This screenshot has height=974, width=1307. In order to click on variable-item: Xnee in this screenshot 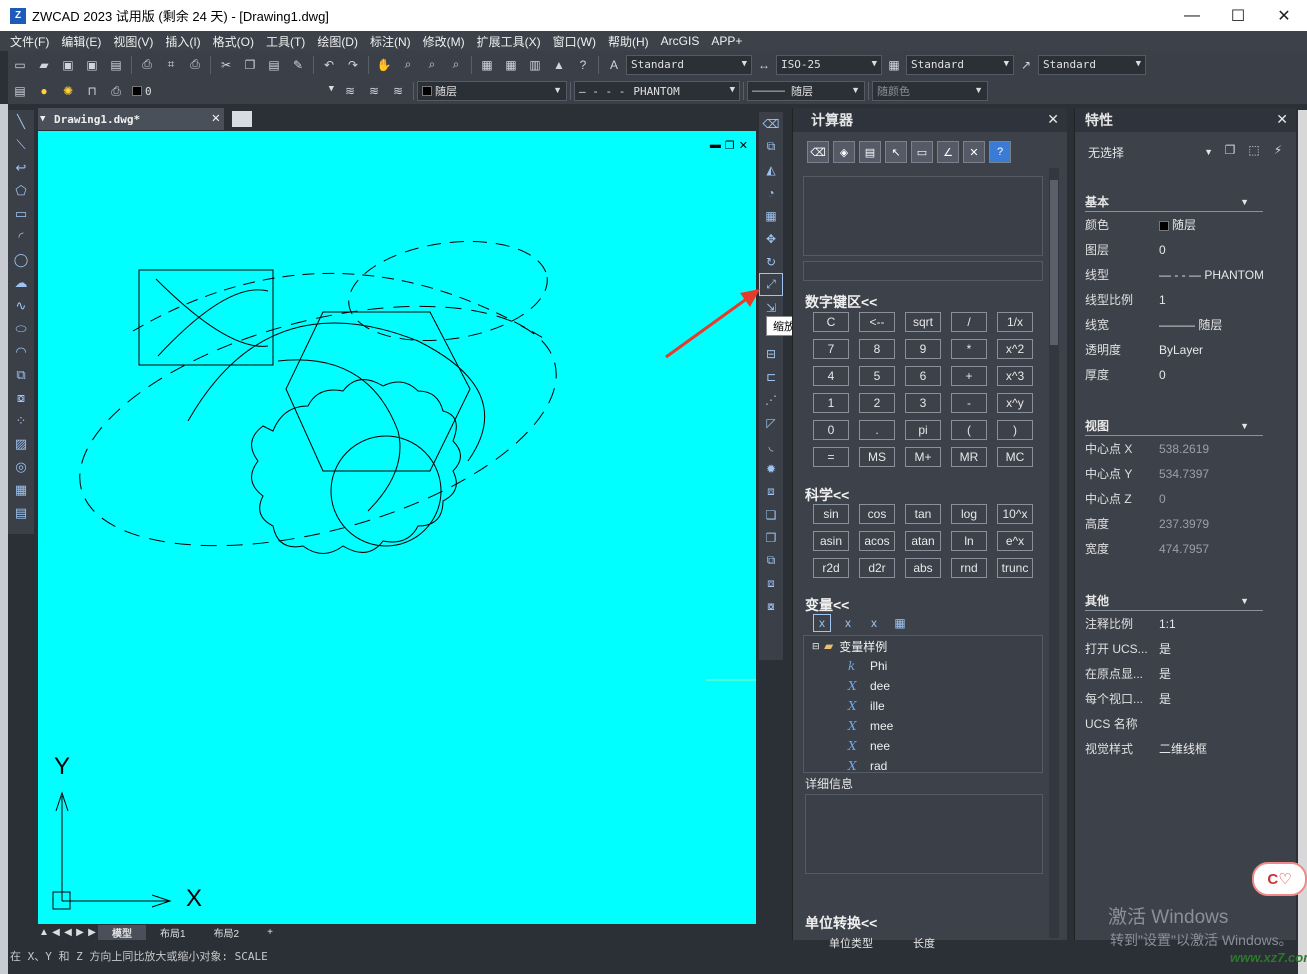, I will do `click(923, 746)`.